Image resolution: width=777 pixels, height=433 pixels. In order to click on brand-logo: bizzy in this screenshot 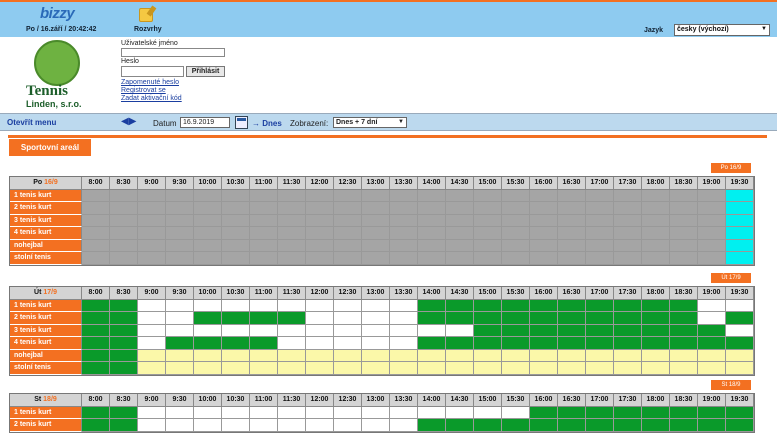, I will do `click(57, 13)`.